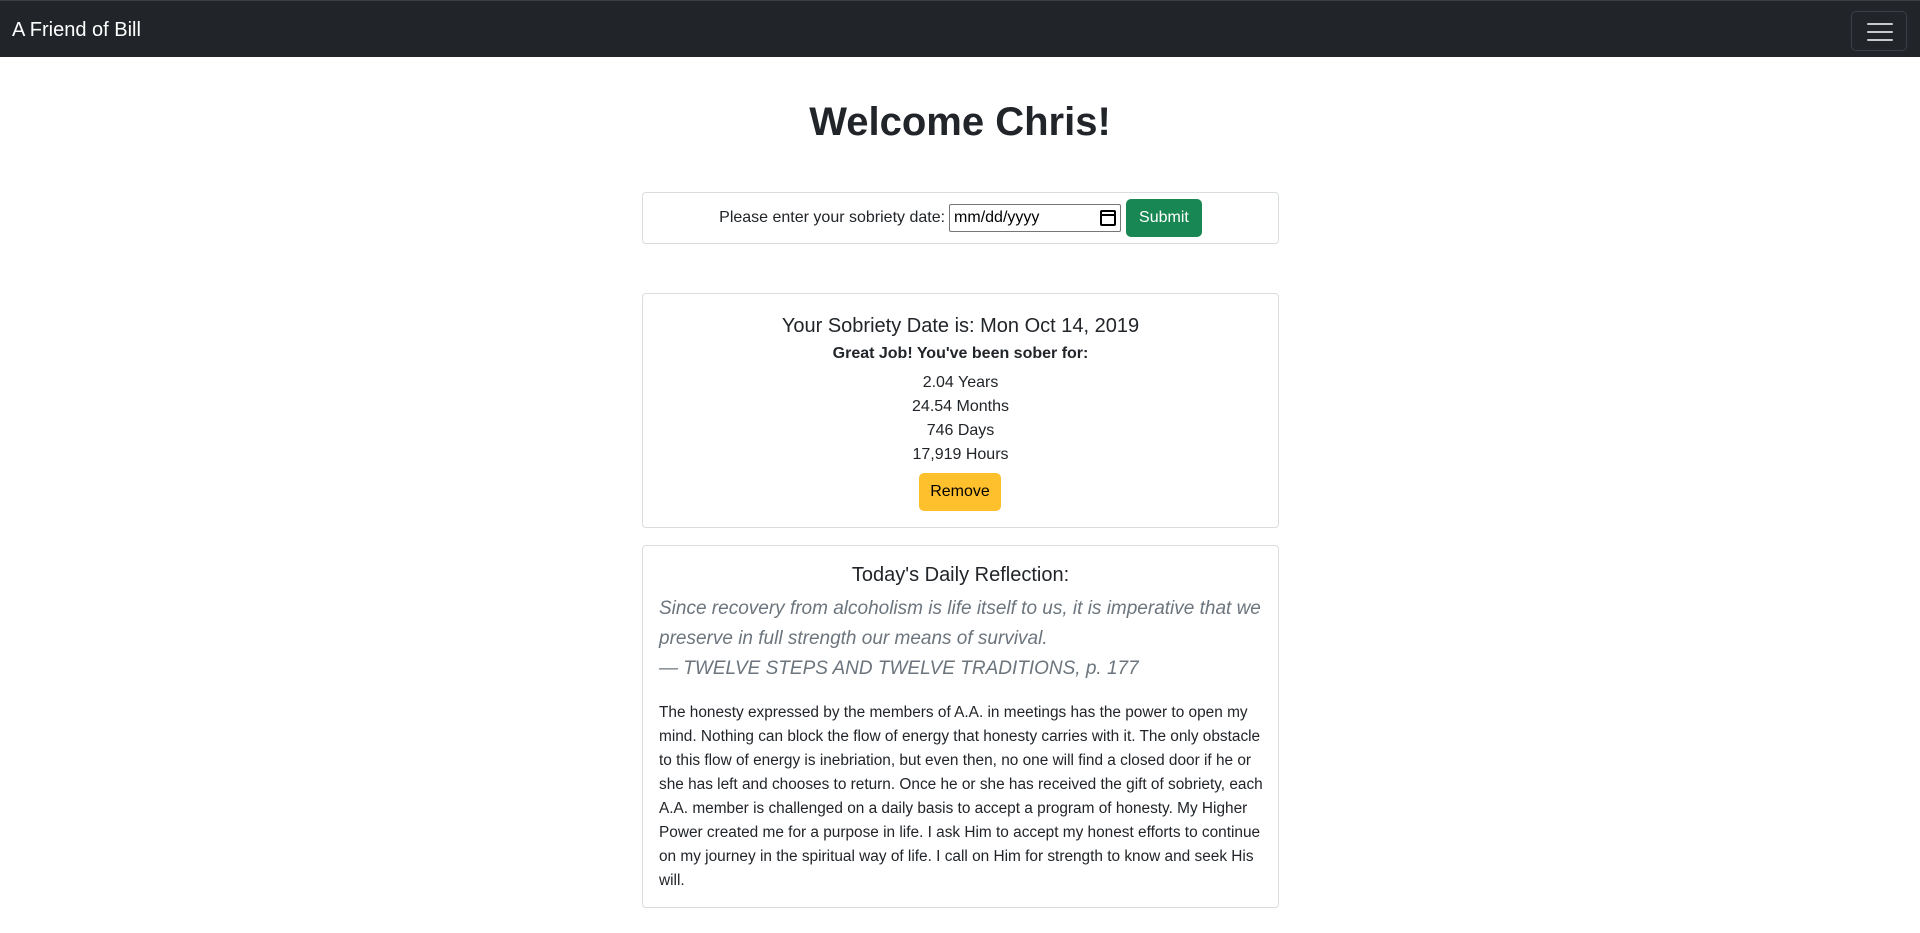  What do you see at coordinates (960, 353) in the screenshot?
I see `sober-duration-subheading: Great Job! You've been sober for:` at bounding box center [960, 353].